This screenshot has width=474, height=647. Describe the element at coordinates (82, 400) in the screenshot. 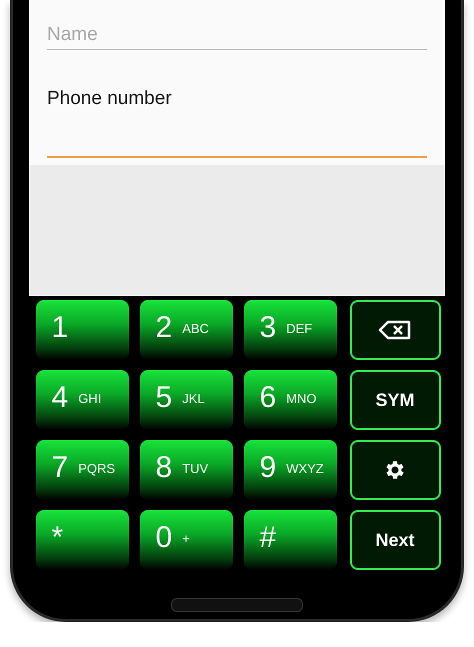

I see `dial-key: 4 GHI` at that location.